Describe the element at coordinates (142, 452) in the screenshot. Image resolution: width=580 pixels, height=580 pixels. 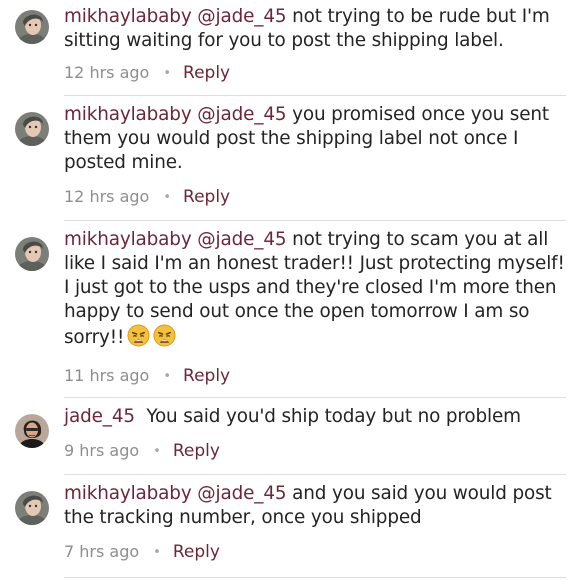
I see `comment-meta: 9 hrs ago • Reply` at that location.